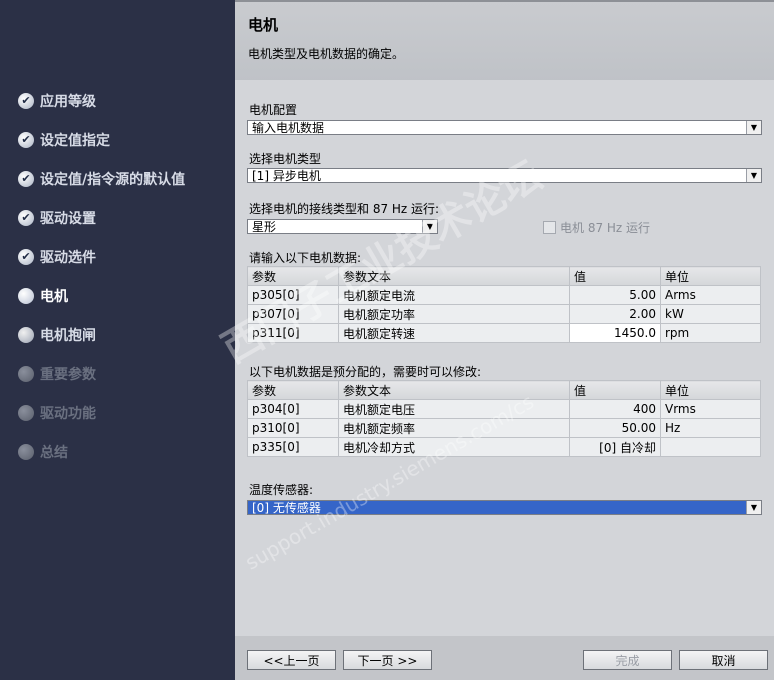  What do you see at coordinates (605, 228) in the screenshot?
I see `hz87-label: 电机 87 Hz 运行` at bounding box center [605, 228].